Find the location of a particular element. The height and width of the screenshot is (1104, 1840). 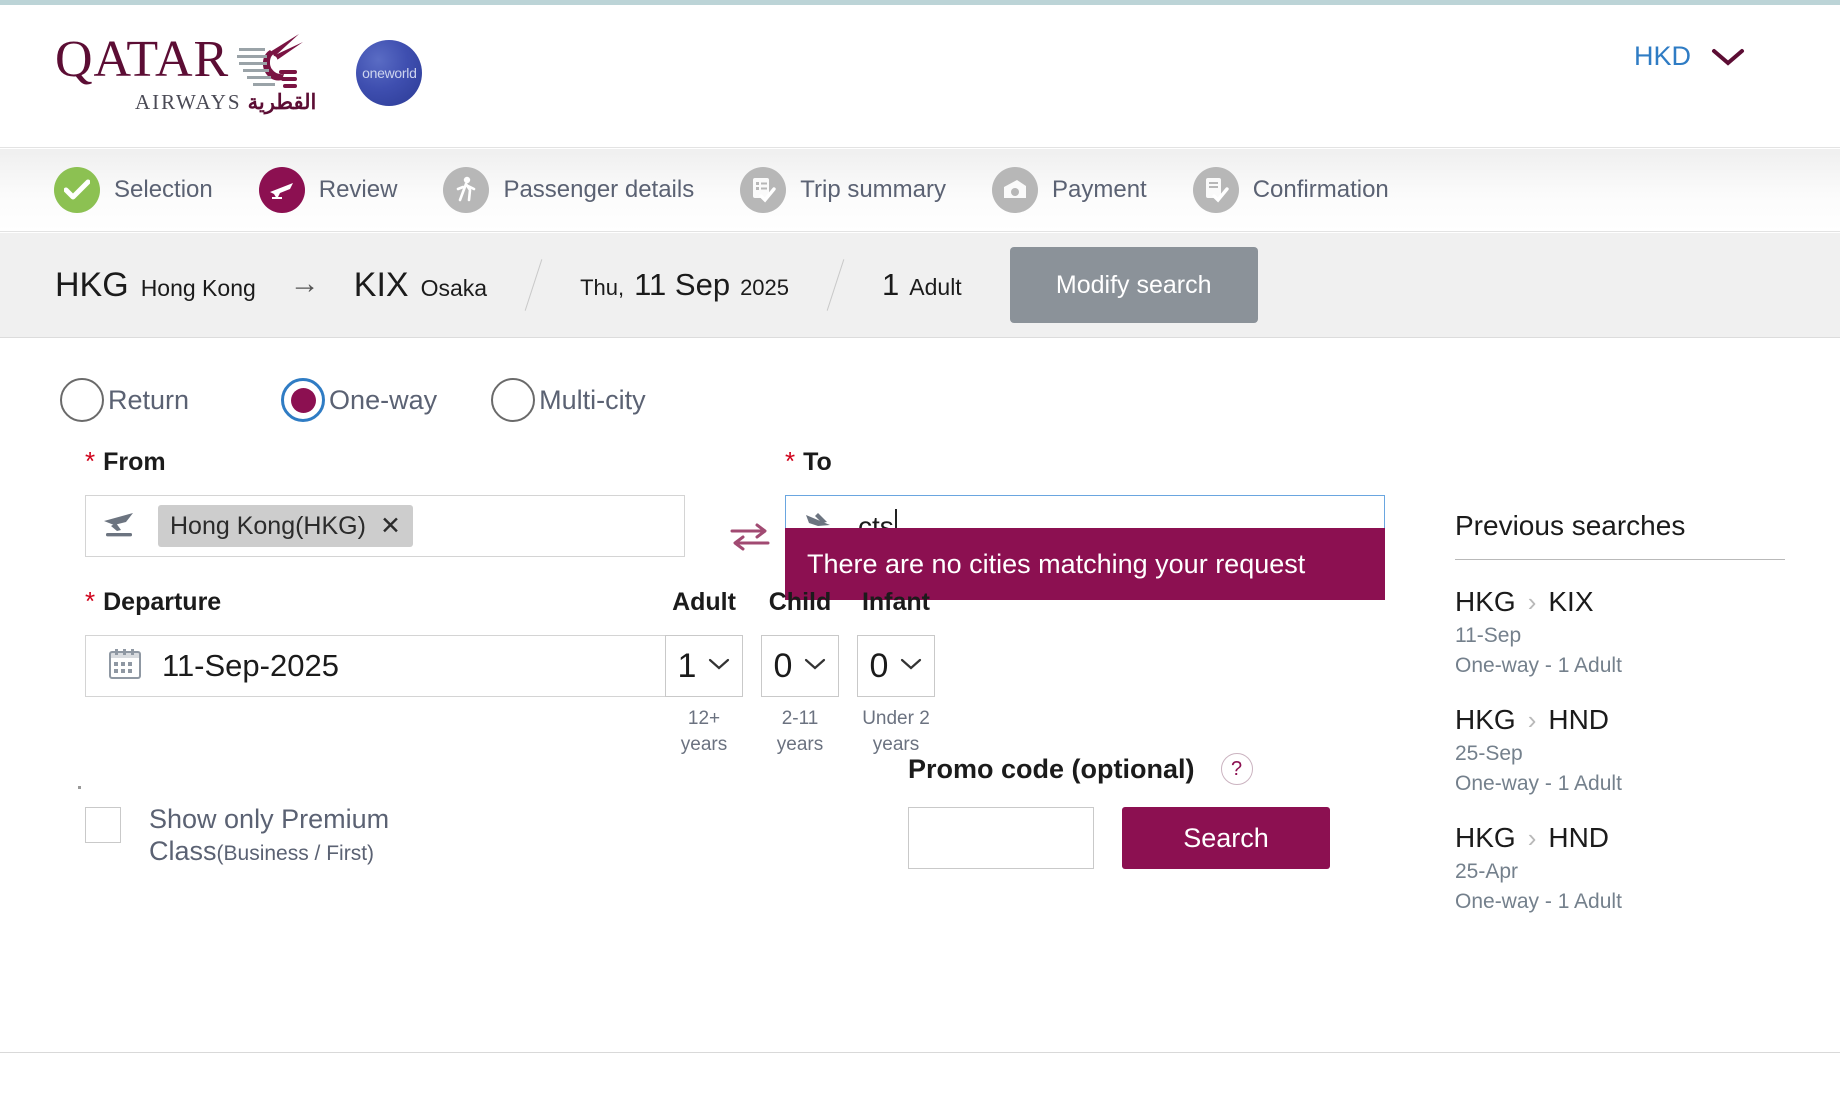

passenger-child-title: Child is located at coordinates (800, 602).